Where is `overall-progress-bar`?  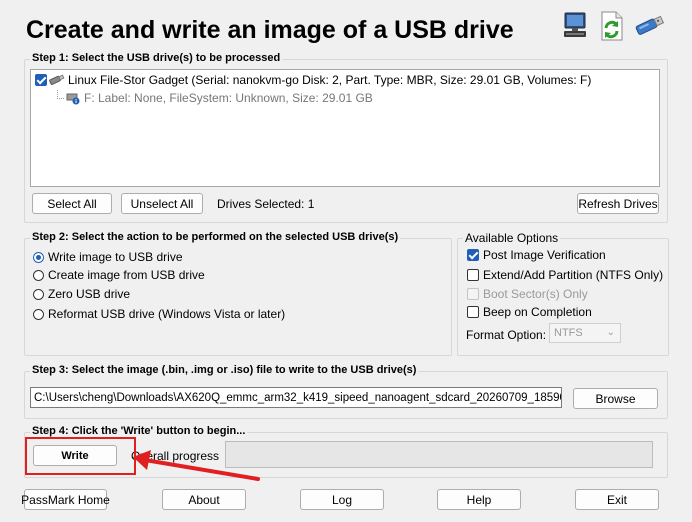
overall-progress-bar is located at coordinates (439, 454).